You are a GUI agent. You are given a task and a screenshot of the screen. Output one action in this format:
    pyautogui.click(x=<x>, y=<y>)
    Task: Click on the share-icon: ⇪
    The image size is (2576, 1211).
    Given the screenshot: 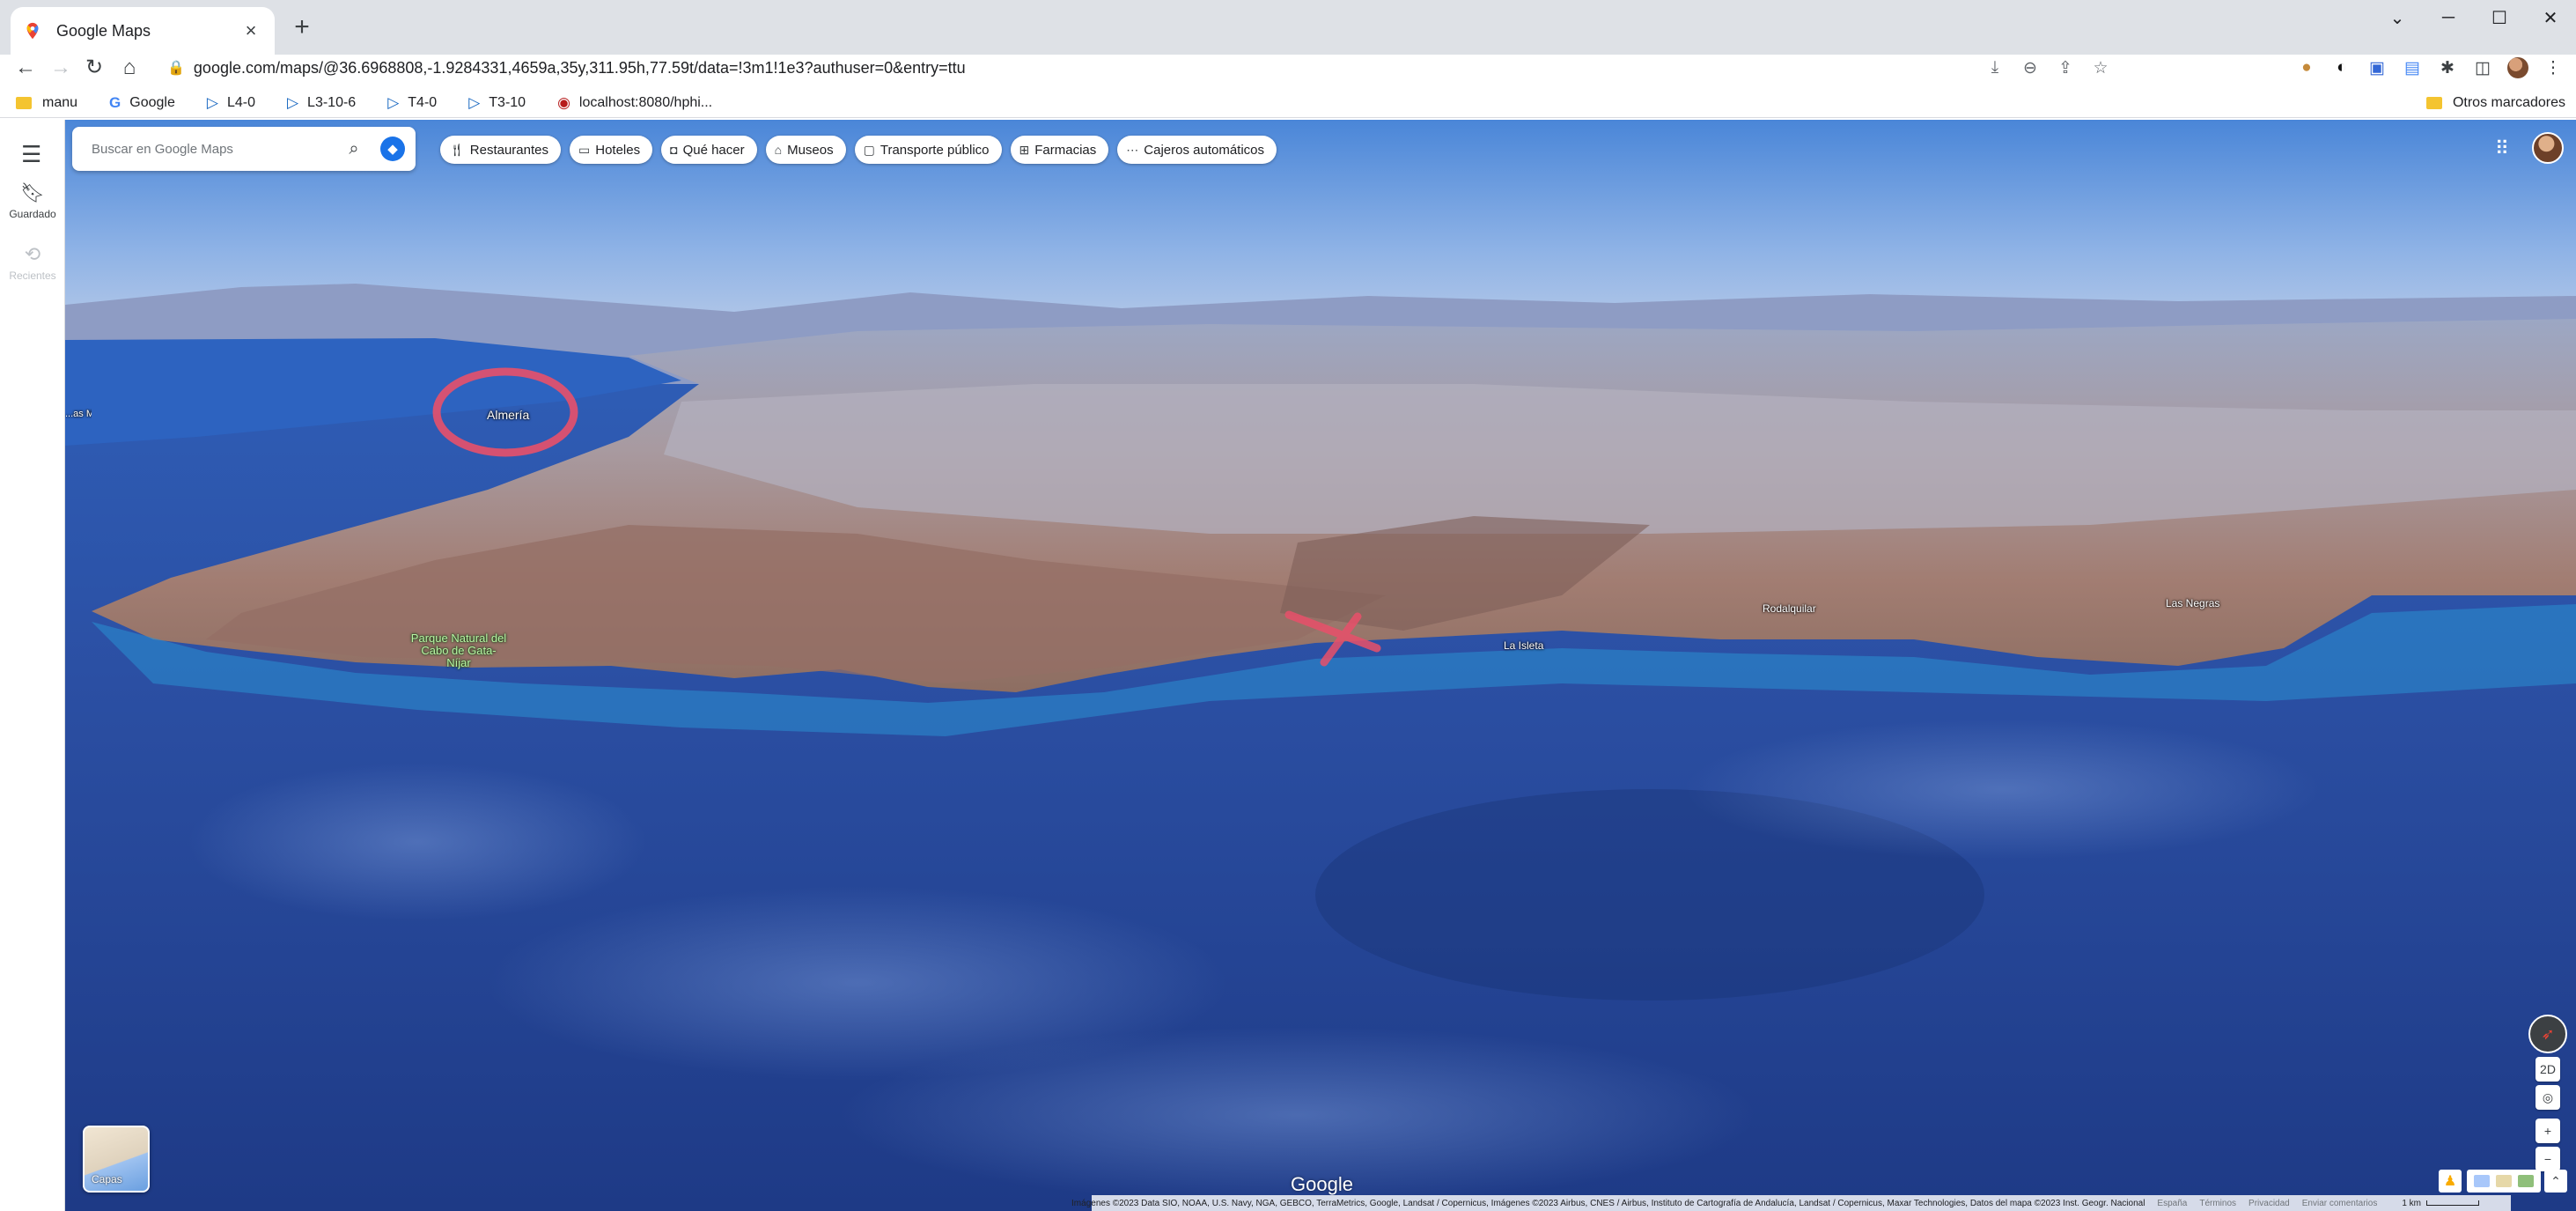 What is the action you would take?
    pyautogui.click(x=2066, y=68)
    